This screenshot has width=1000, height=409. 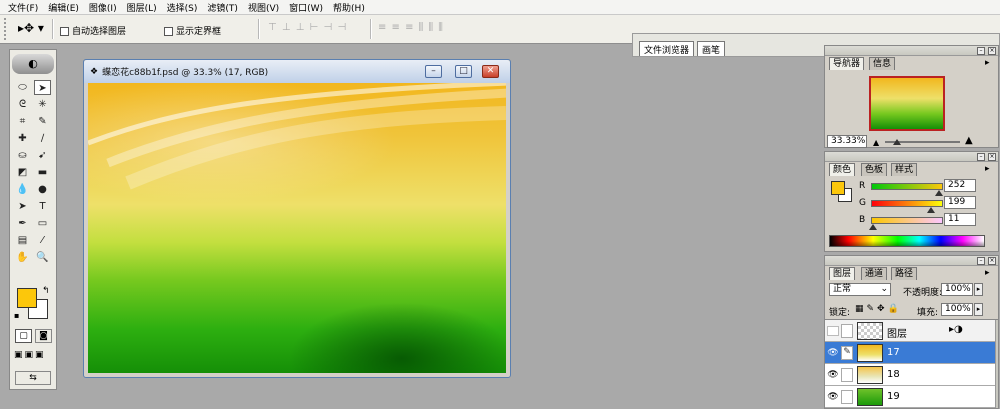 I want to click on layer-row: 图层 ▸◑, so click(x=910, y=331).